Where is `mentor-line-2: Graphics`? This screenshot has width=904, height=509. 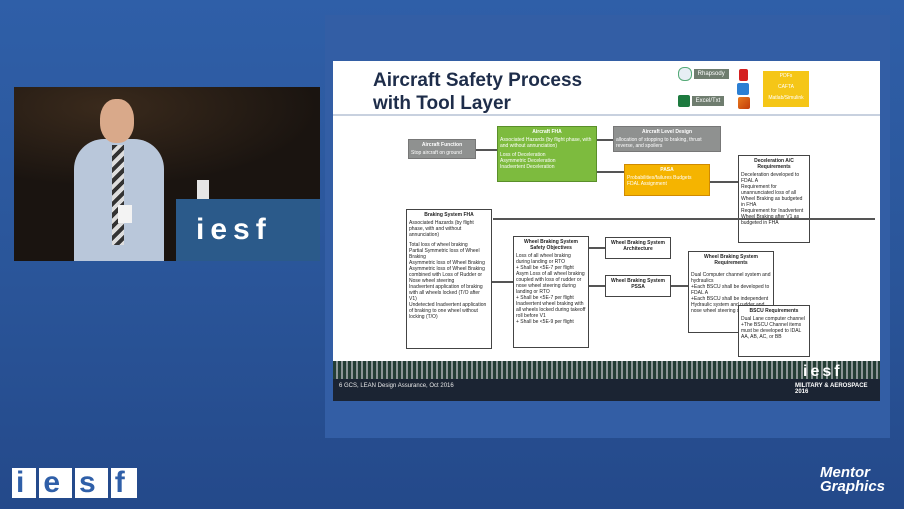 mentor-line-2: Graphics is located at coordinates (853, 486).